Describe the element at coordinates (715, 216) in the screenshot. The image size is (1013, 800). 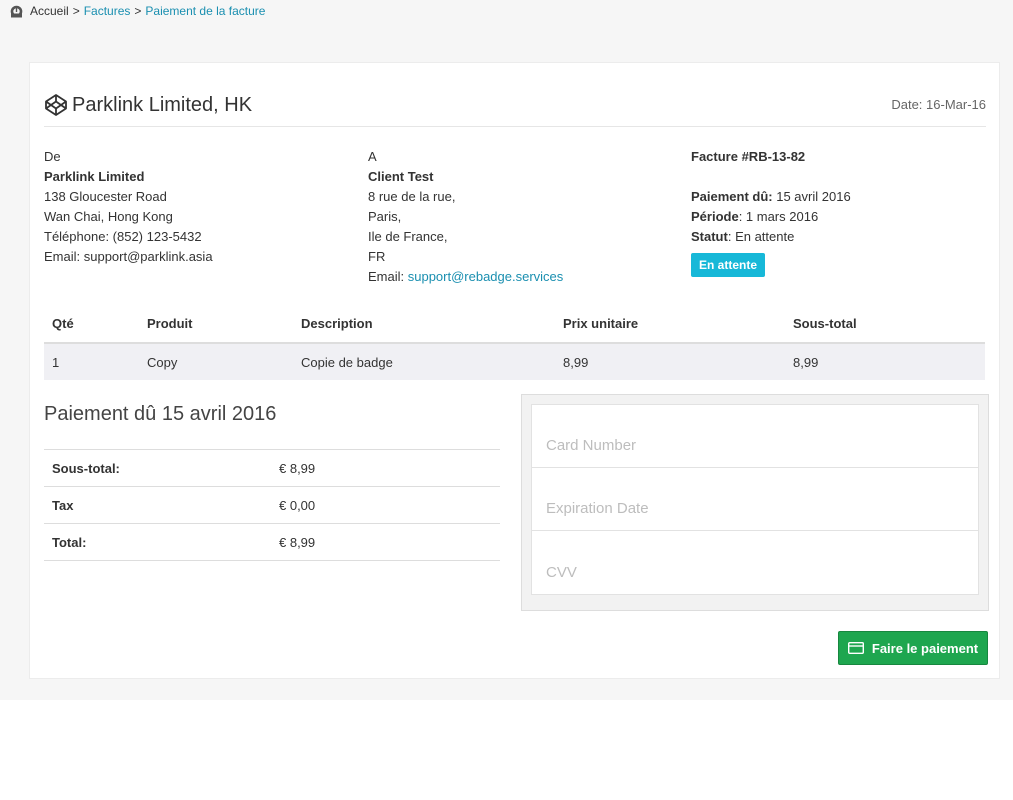
I see `period-label: Période` at that location.